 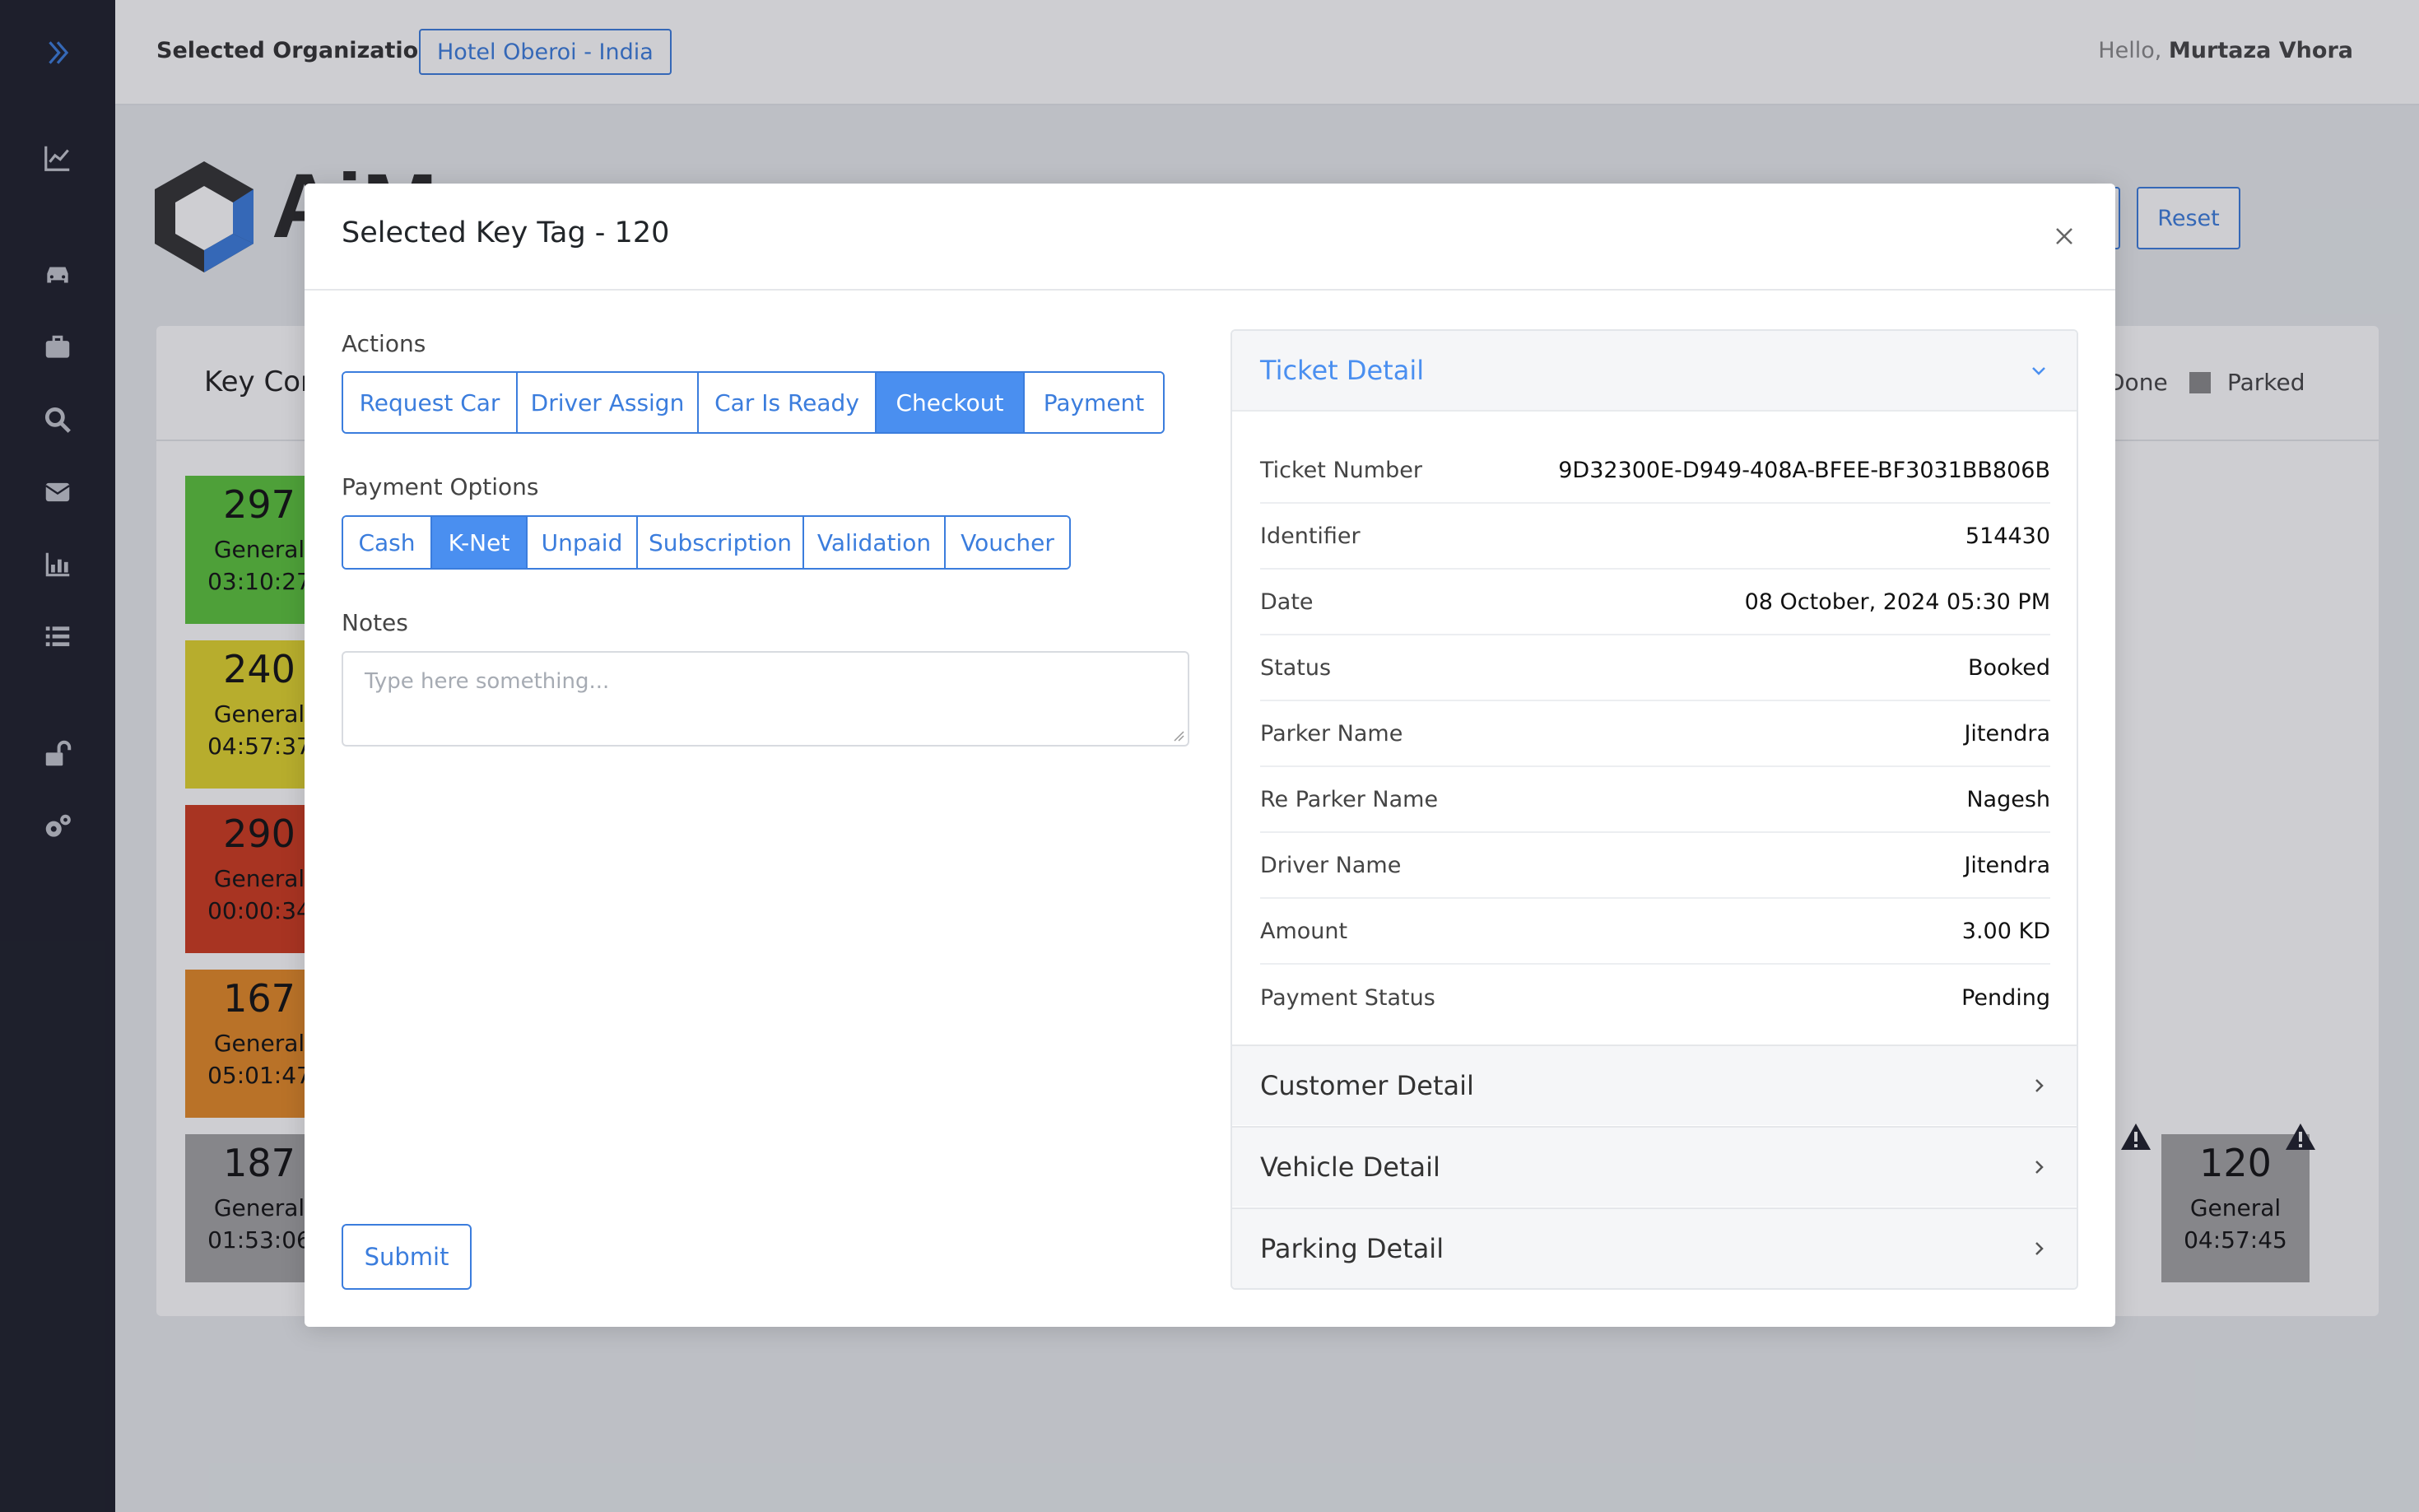 What do you see at coordinates (1210, 237) in the screenshot?
I see `modal-header: Selected Key Tag - 120` at bounding box center [1210, 237].